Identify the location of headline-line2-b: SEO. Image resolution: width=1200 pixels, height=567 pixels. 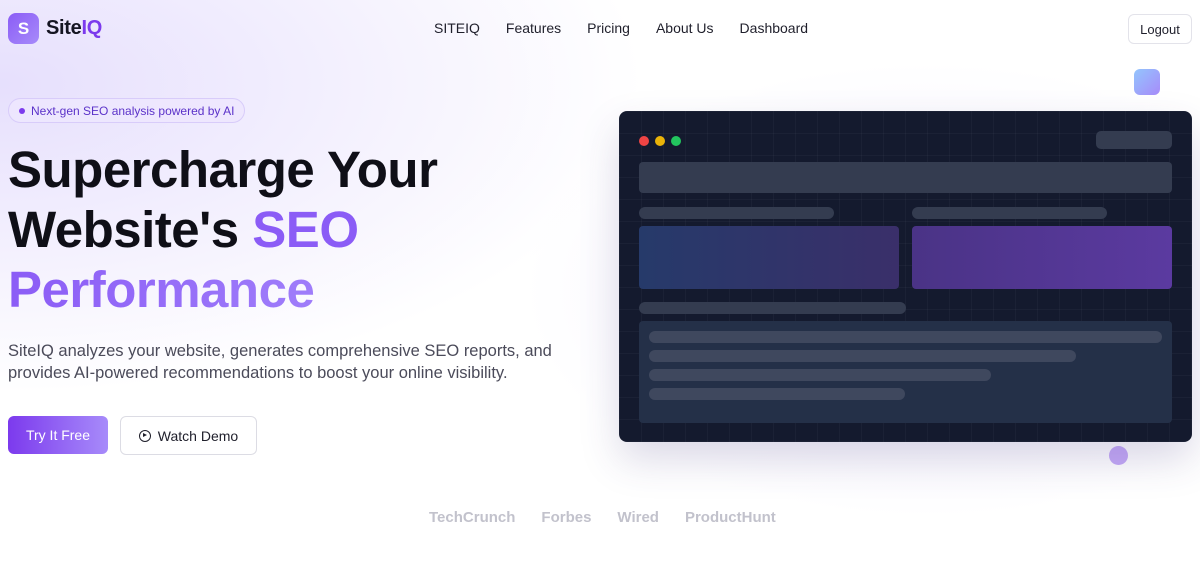
(305, 229).